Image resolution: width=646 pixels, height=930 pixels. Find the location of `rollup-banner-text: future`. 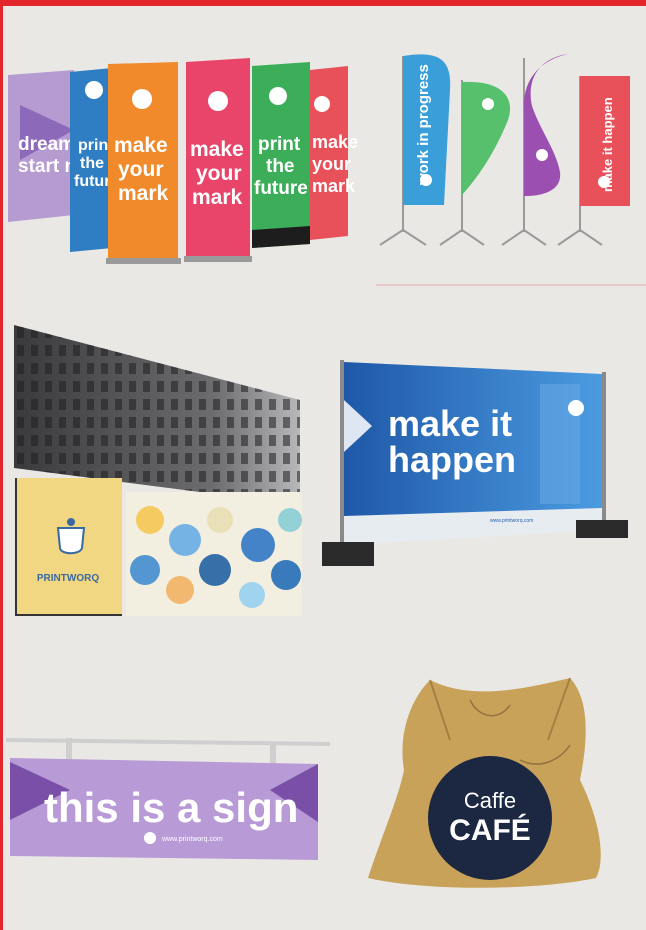

rollup-banner-text: future is located at coordinates (281, 188).